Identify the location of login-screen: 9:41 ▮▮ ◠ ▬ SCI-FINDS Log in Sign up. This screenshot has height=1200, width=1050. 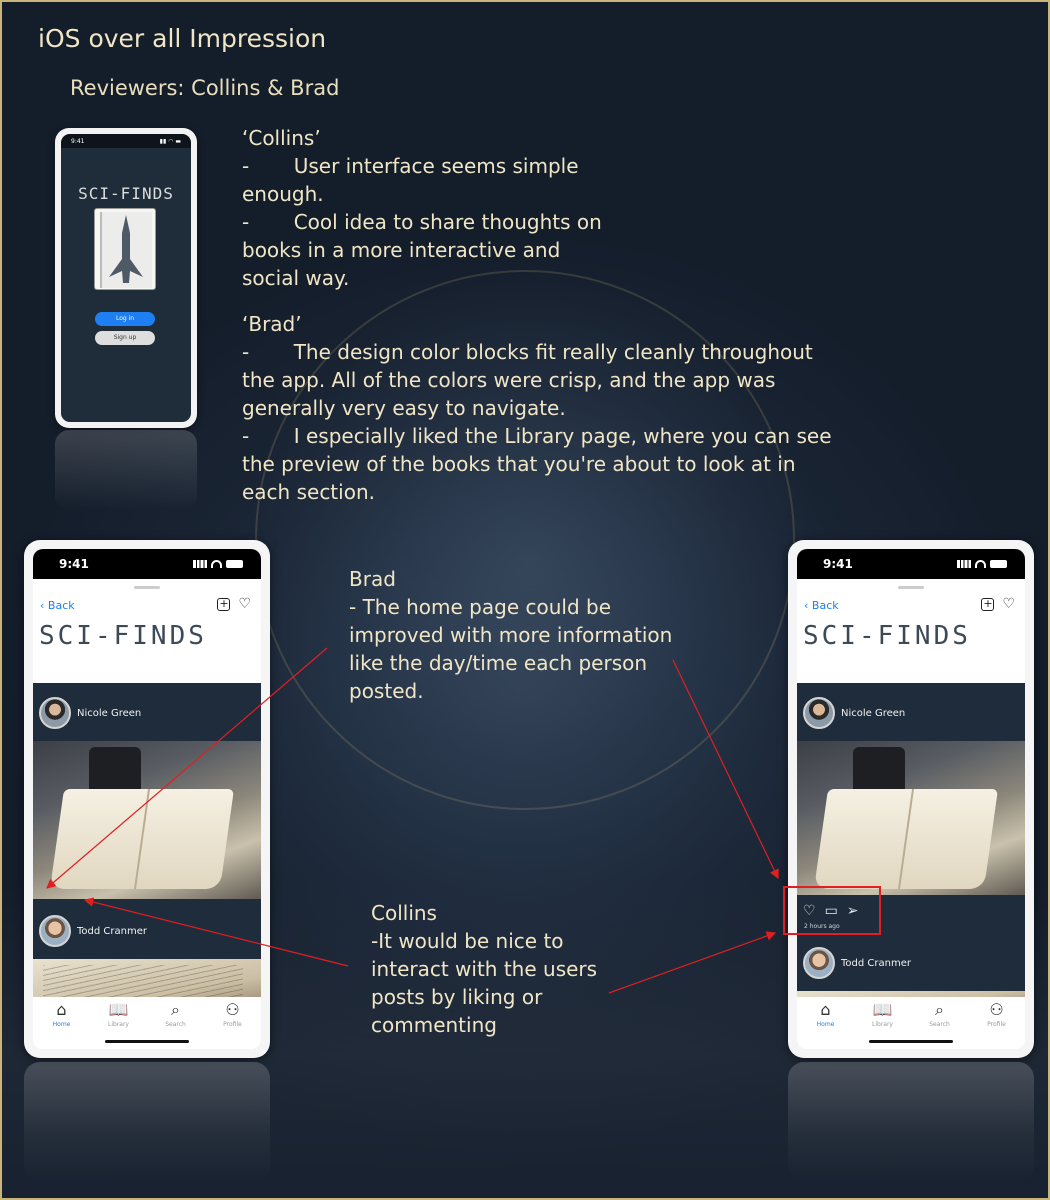
(126, 278).